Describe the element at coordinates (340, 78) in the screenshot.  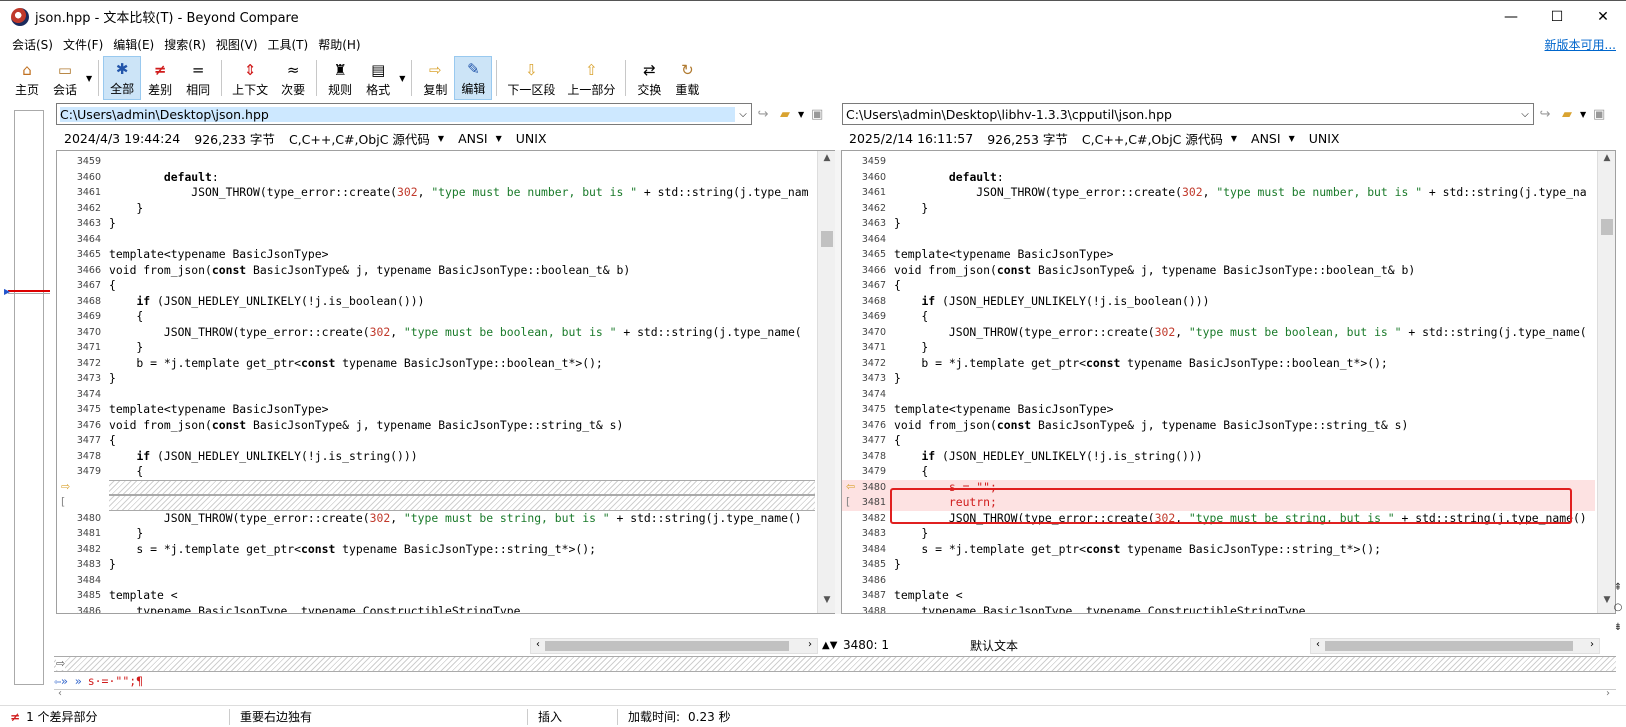
I see `rules-button: ♜ 规则` at that location.